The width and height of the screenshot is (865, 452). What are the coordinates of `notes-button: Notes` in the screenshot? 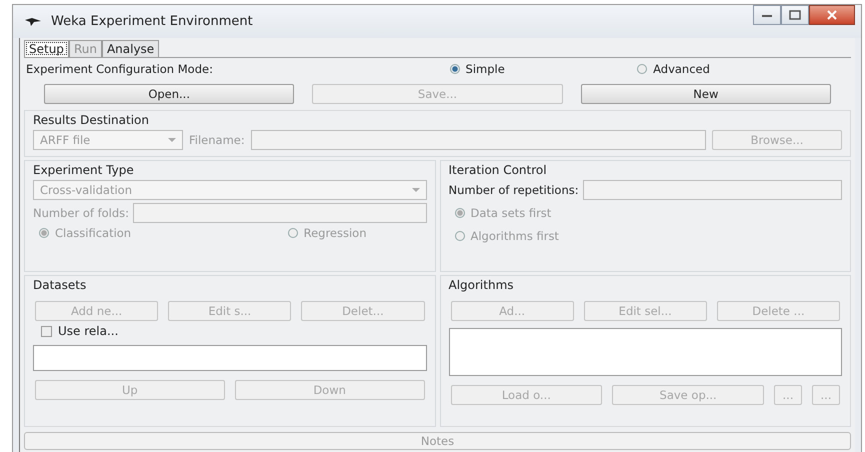 It's located at (437, 441).